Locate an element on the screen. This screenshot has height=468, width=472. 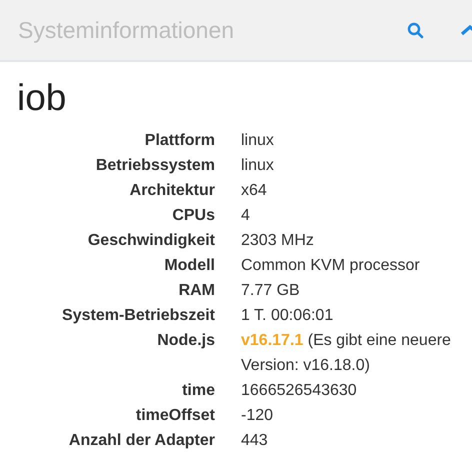
info-label: Architektur is located at coordinates (171, 191).